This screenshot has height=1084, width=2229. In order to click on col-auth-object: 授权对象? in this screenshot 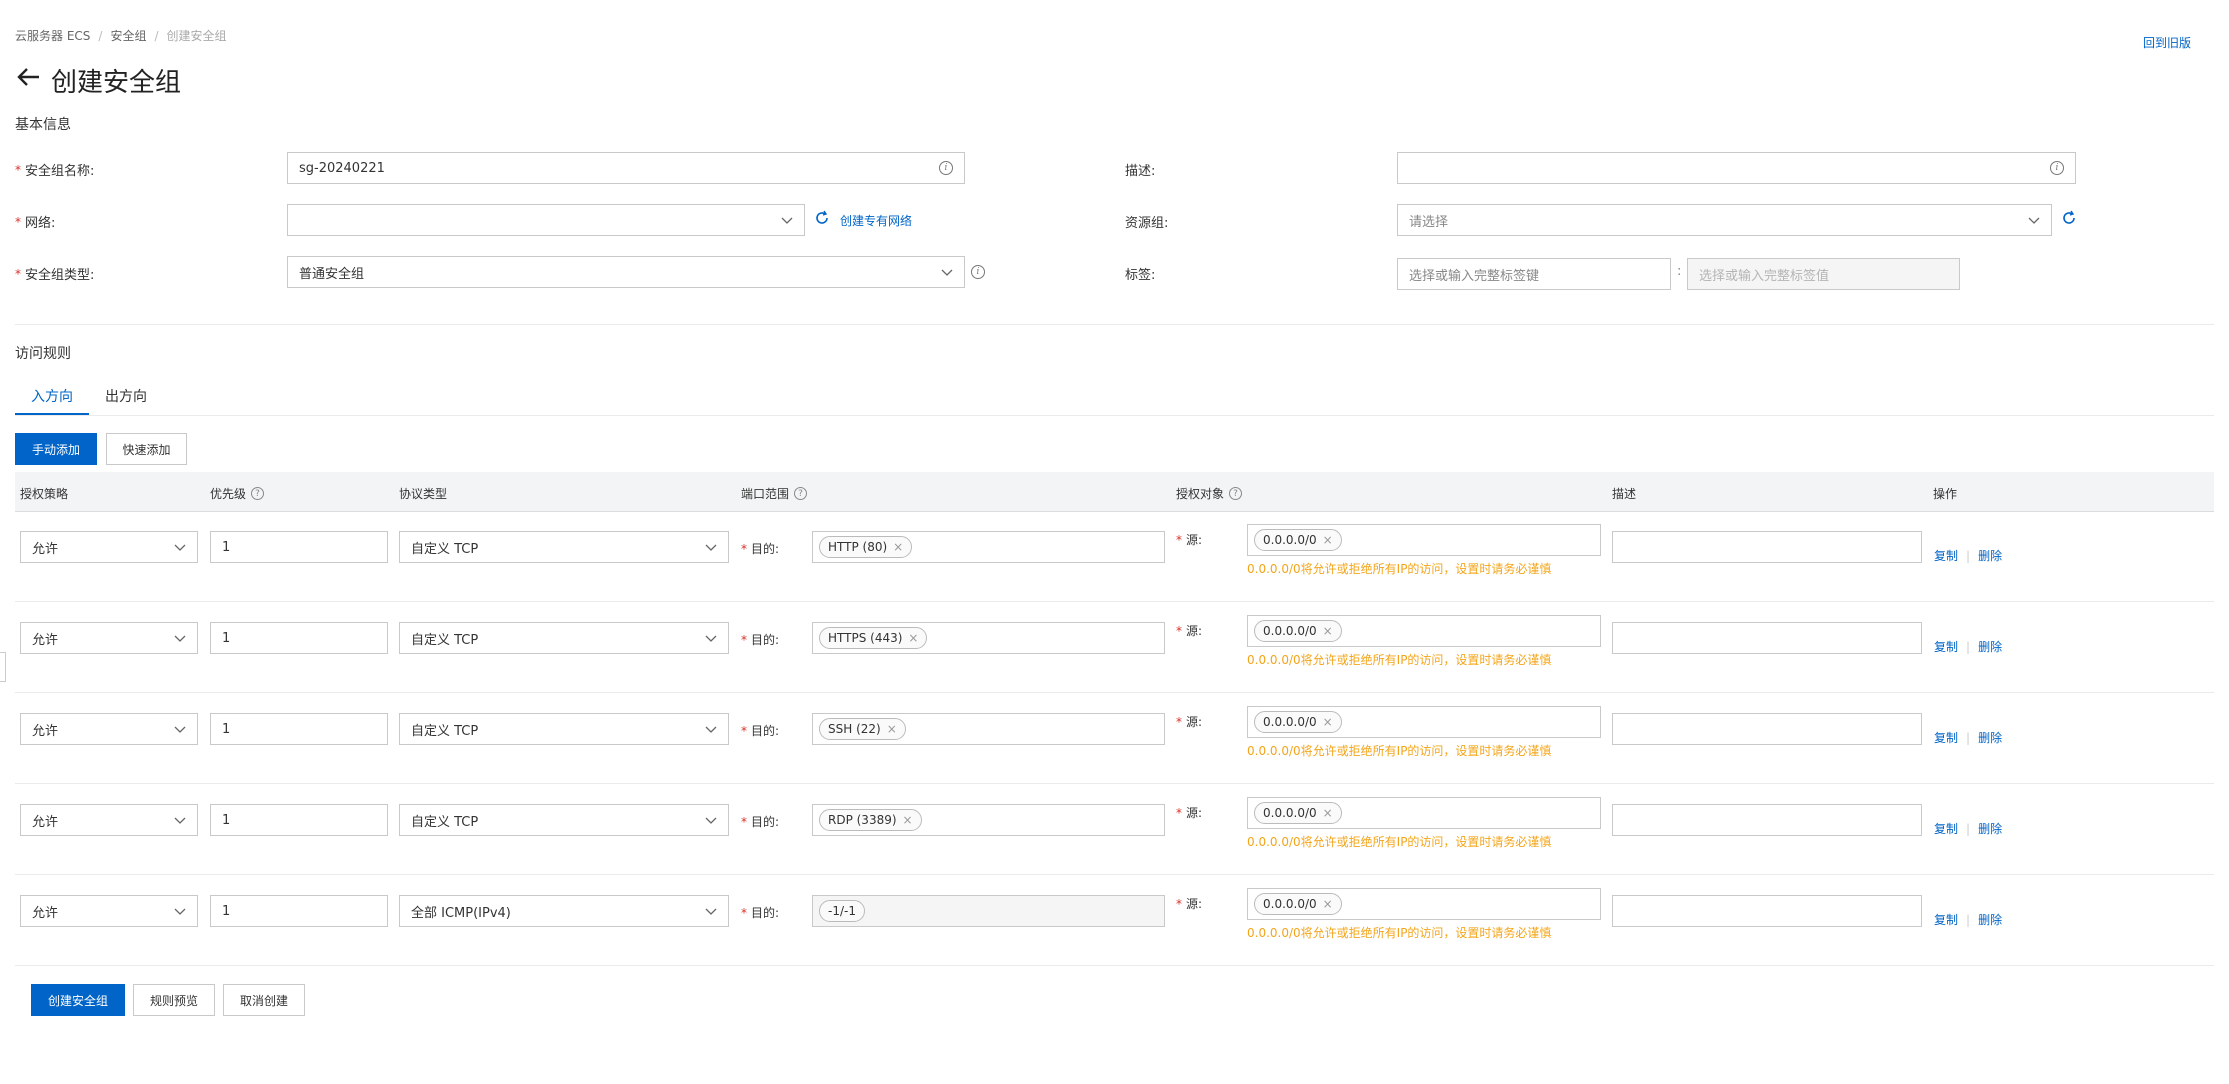, I will do `click(1209, 493)`.